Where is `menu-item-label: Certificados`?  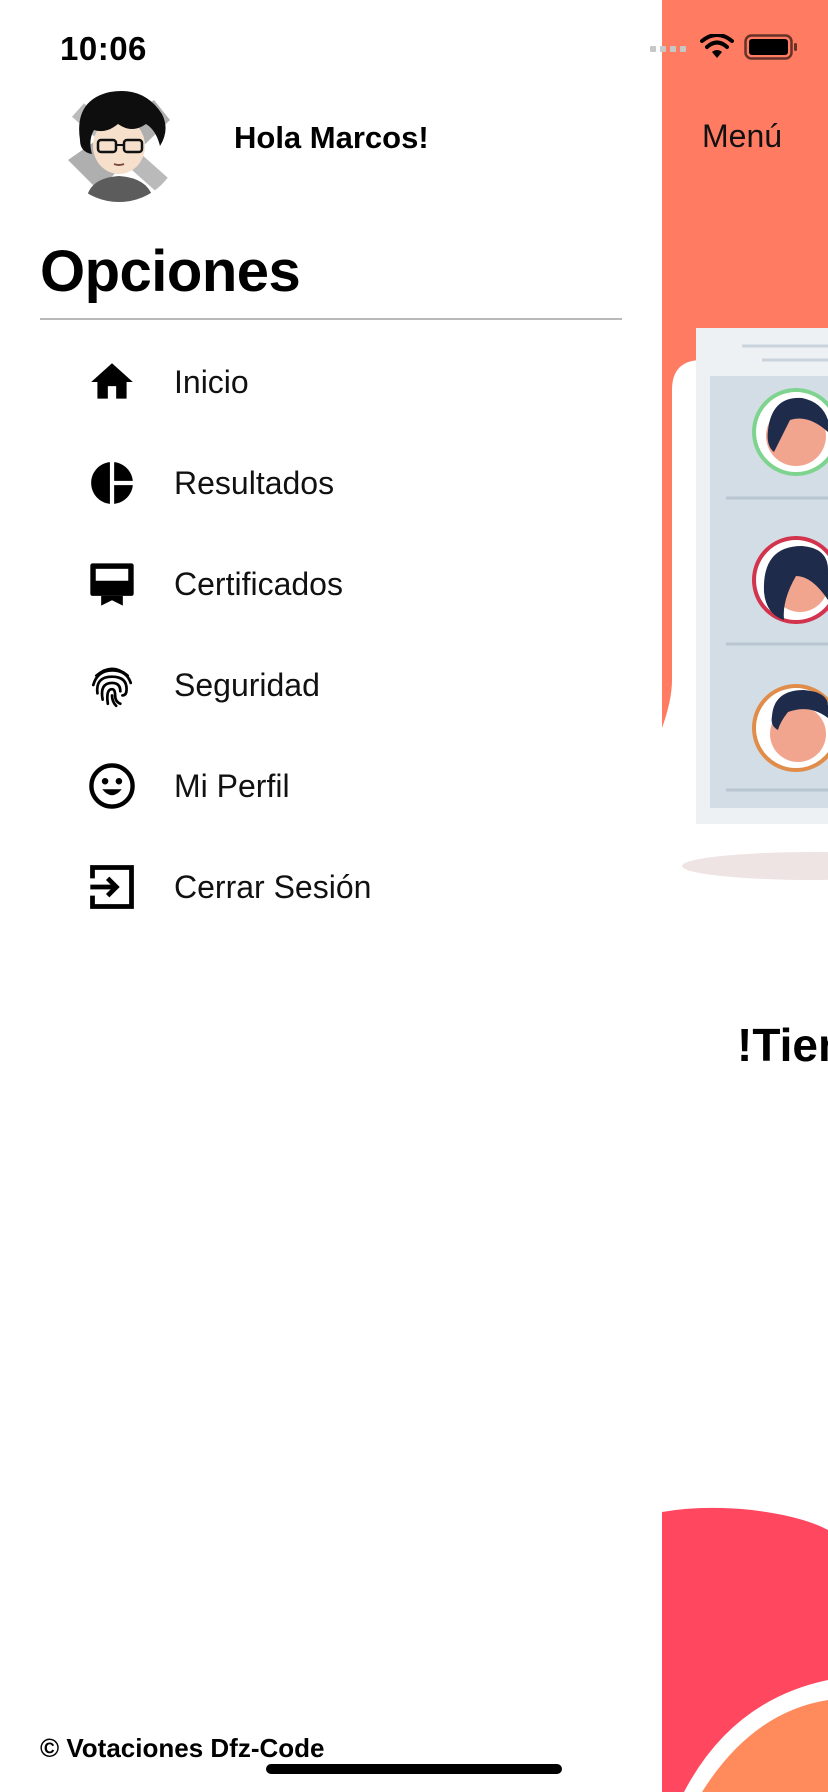
menu-item-label: Certificados is located at coordinates (258, 583).